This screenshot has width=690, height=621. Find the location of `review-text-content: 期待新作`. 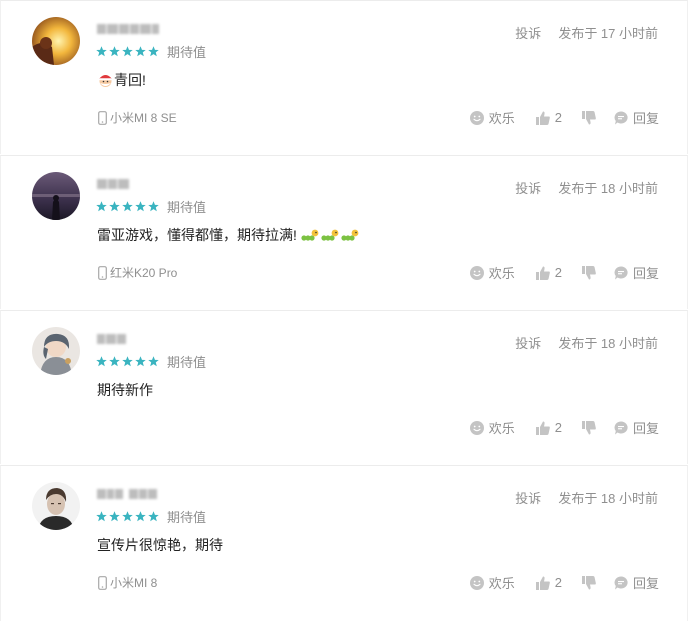

review-text-content: 期待新作 is located at coordinates (125, 390).